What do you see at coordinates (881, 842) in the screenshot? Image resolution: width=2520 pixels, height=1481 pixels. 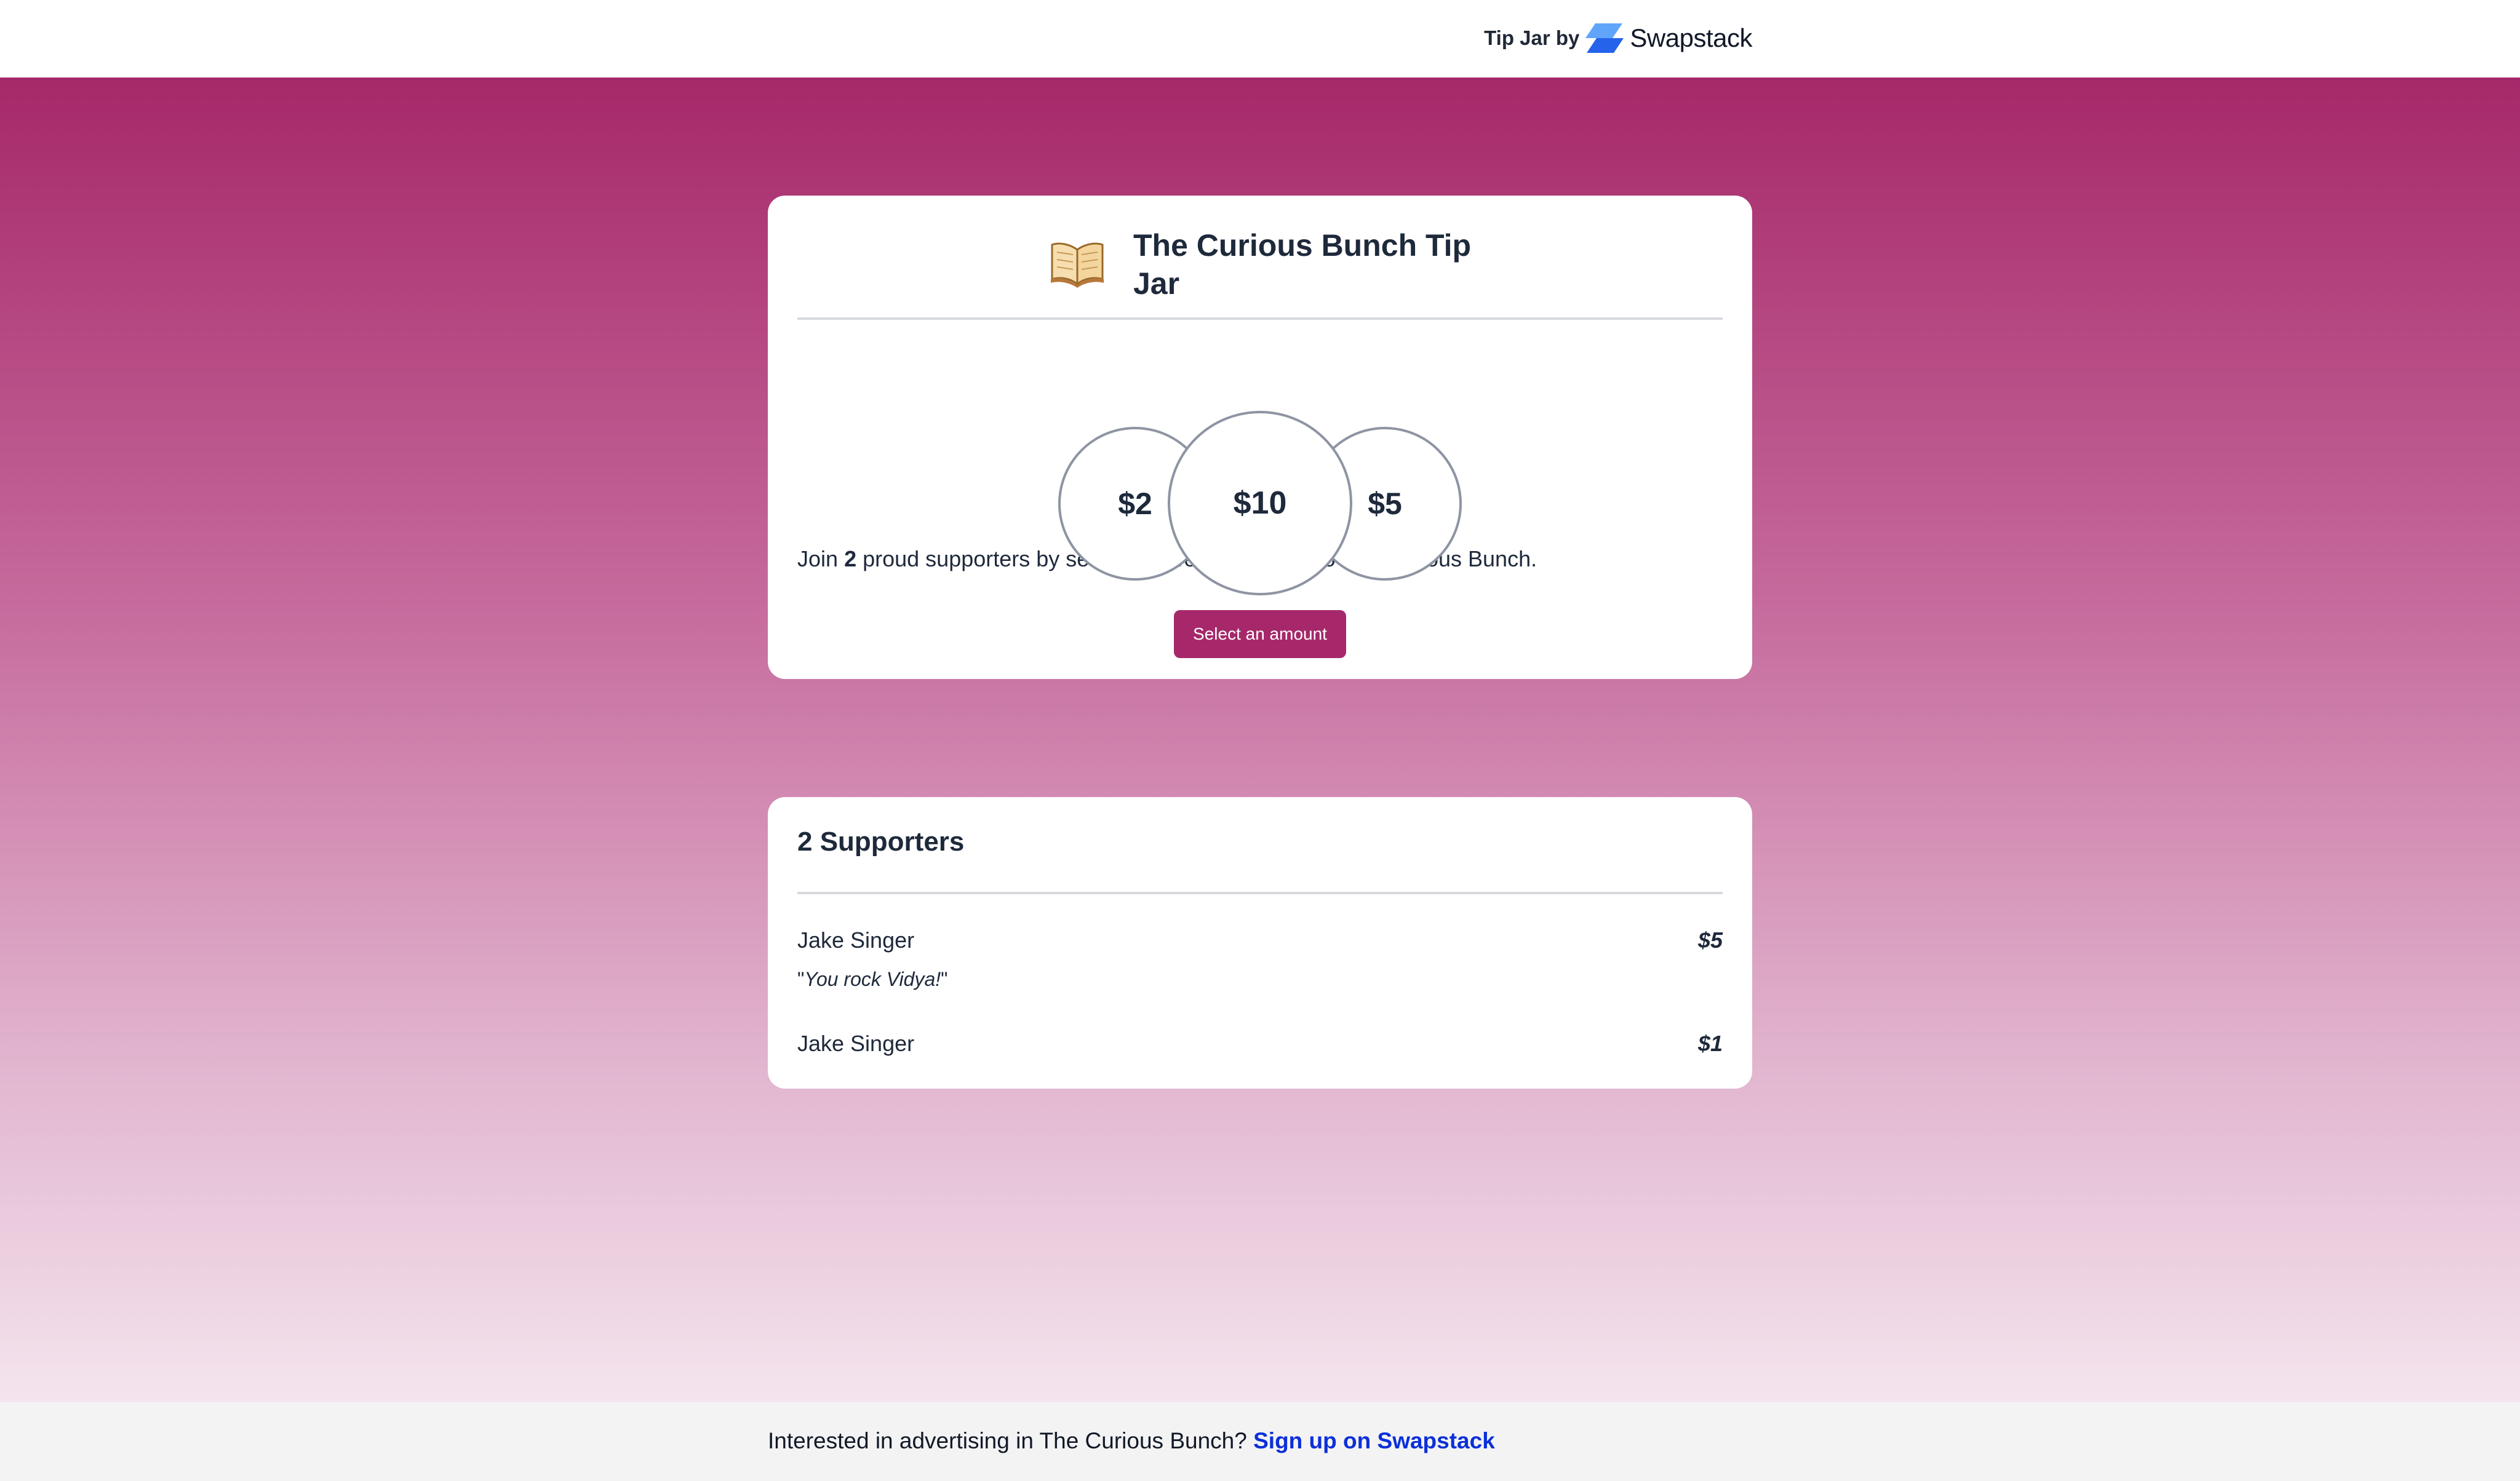 I see `supporters-title: 2 Supporters` at bounding box center [881, 842].